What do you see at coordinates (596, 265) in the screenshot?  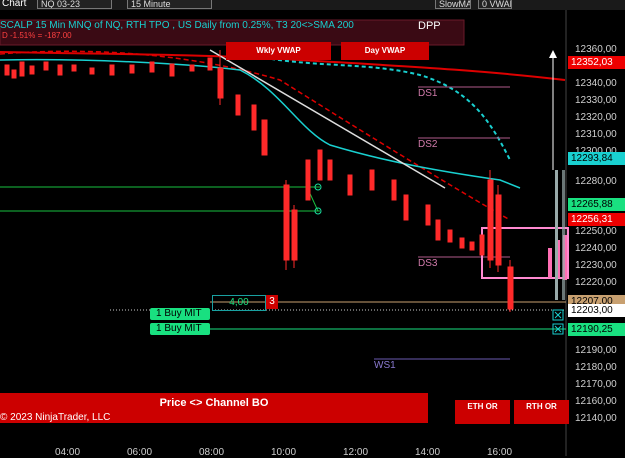 I see `price-axis-label: 12230,00` at bounding box center [596, 265].